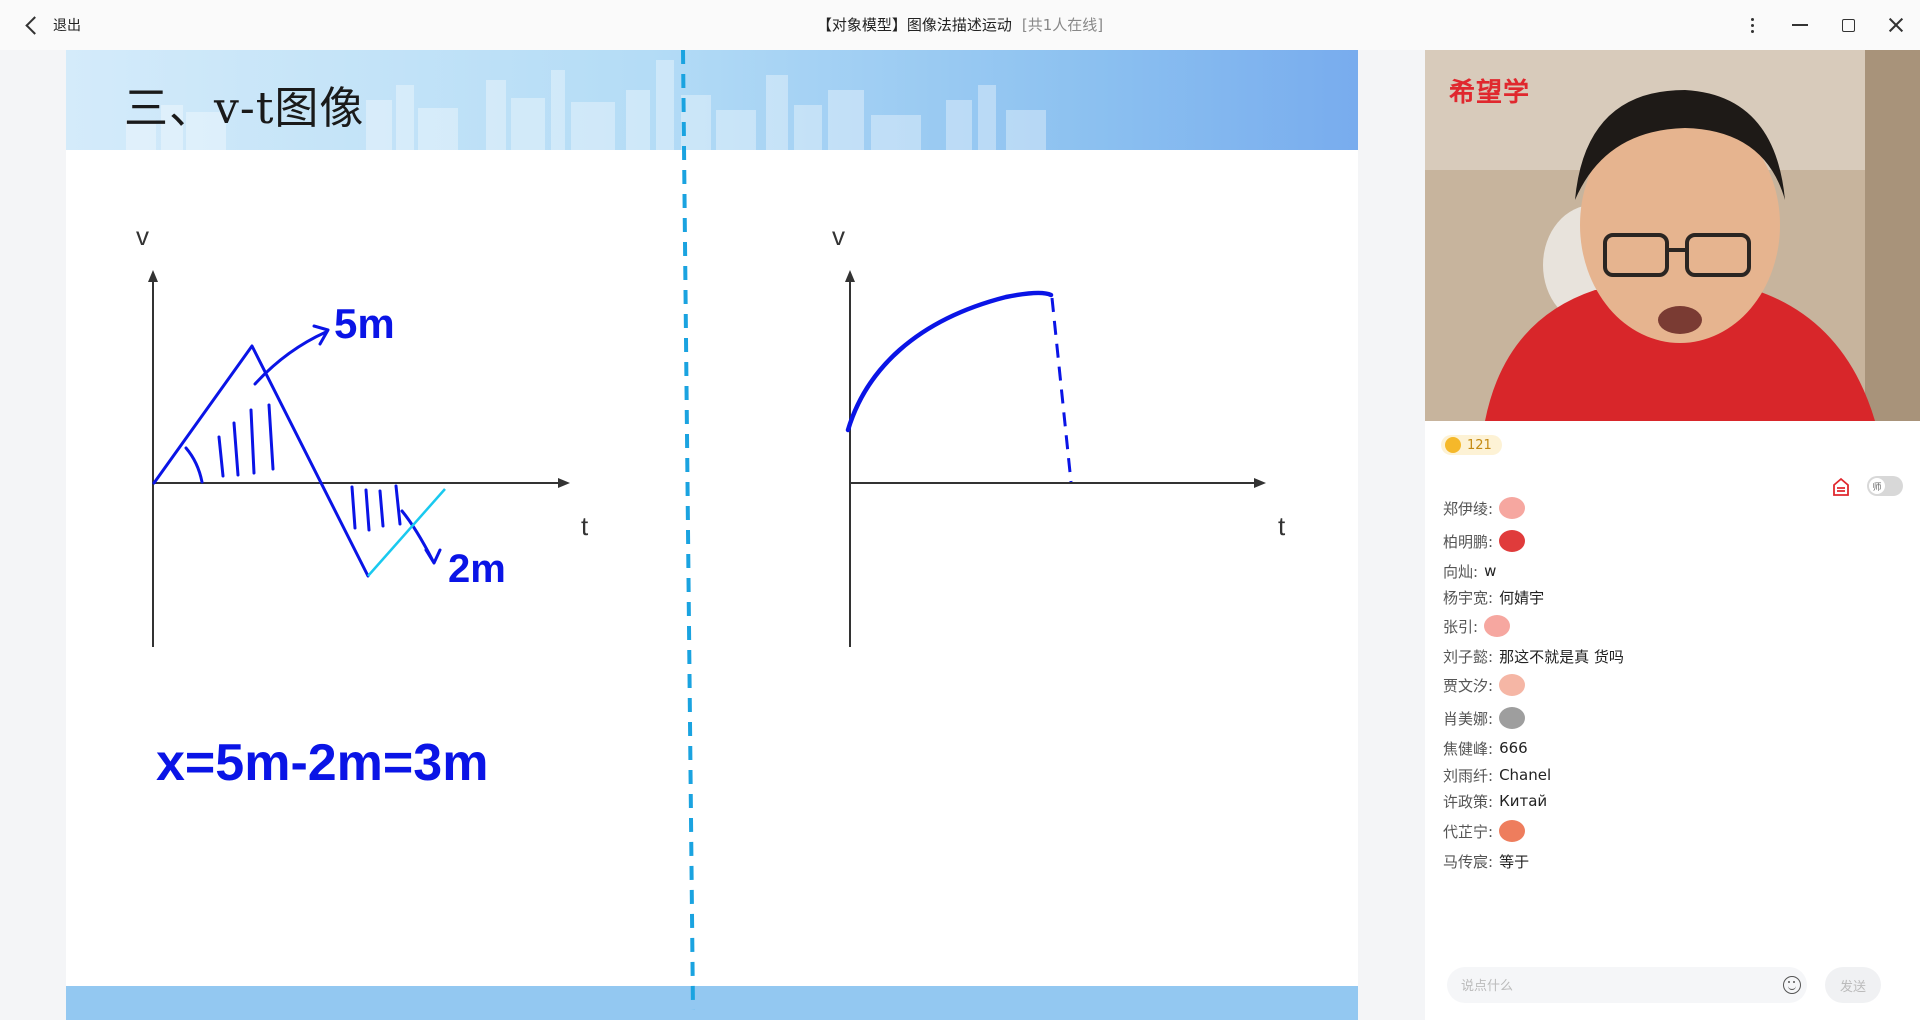 This screenshot has width=1920, height=1020. What do you see at coordinates (1523, 801) in the screenshot?
I see `chat-text: Китай` at bounding box center [1523, 801].